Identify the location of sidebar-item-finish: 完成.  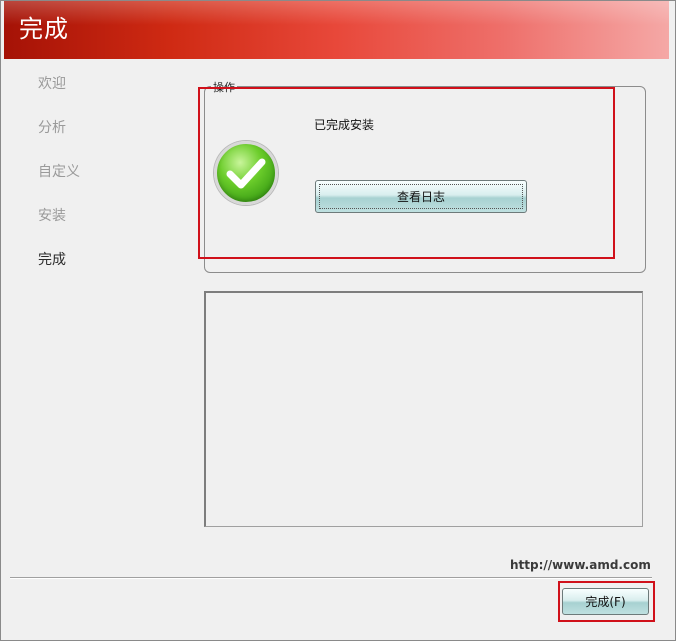
(52, 260).